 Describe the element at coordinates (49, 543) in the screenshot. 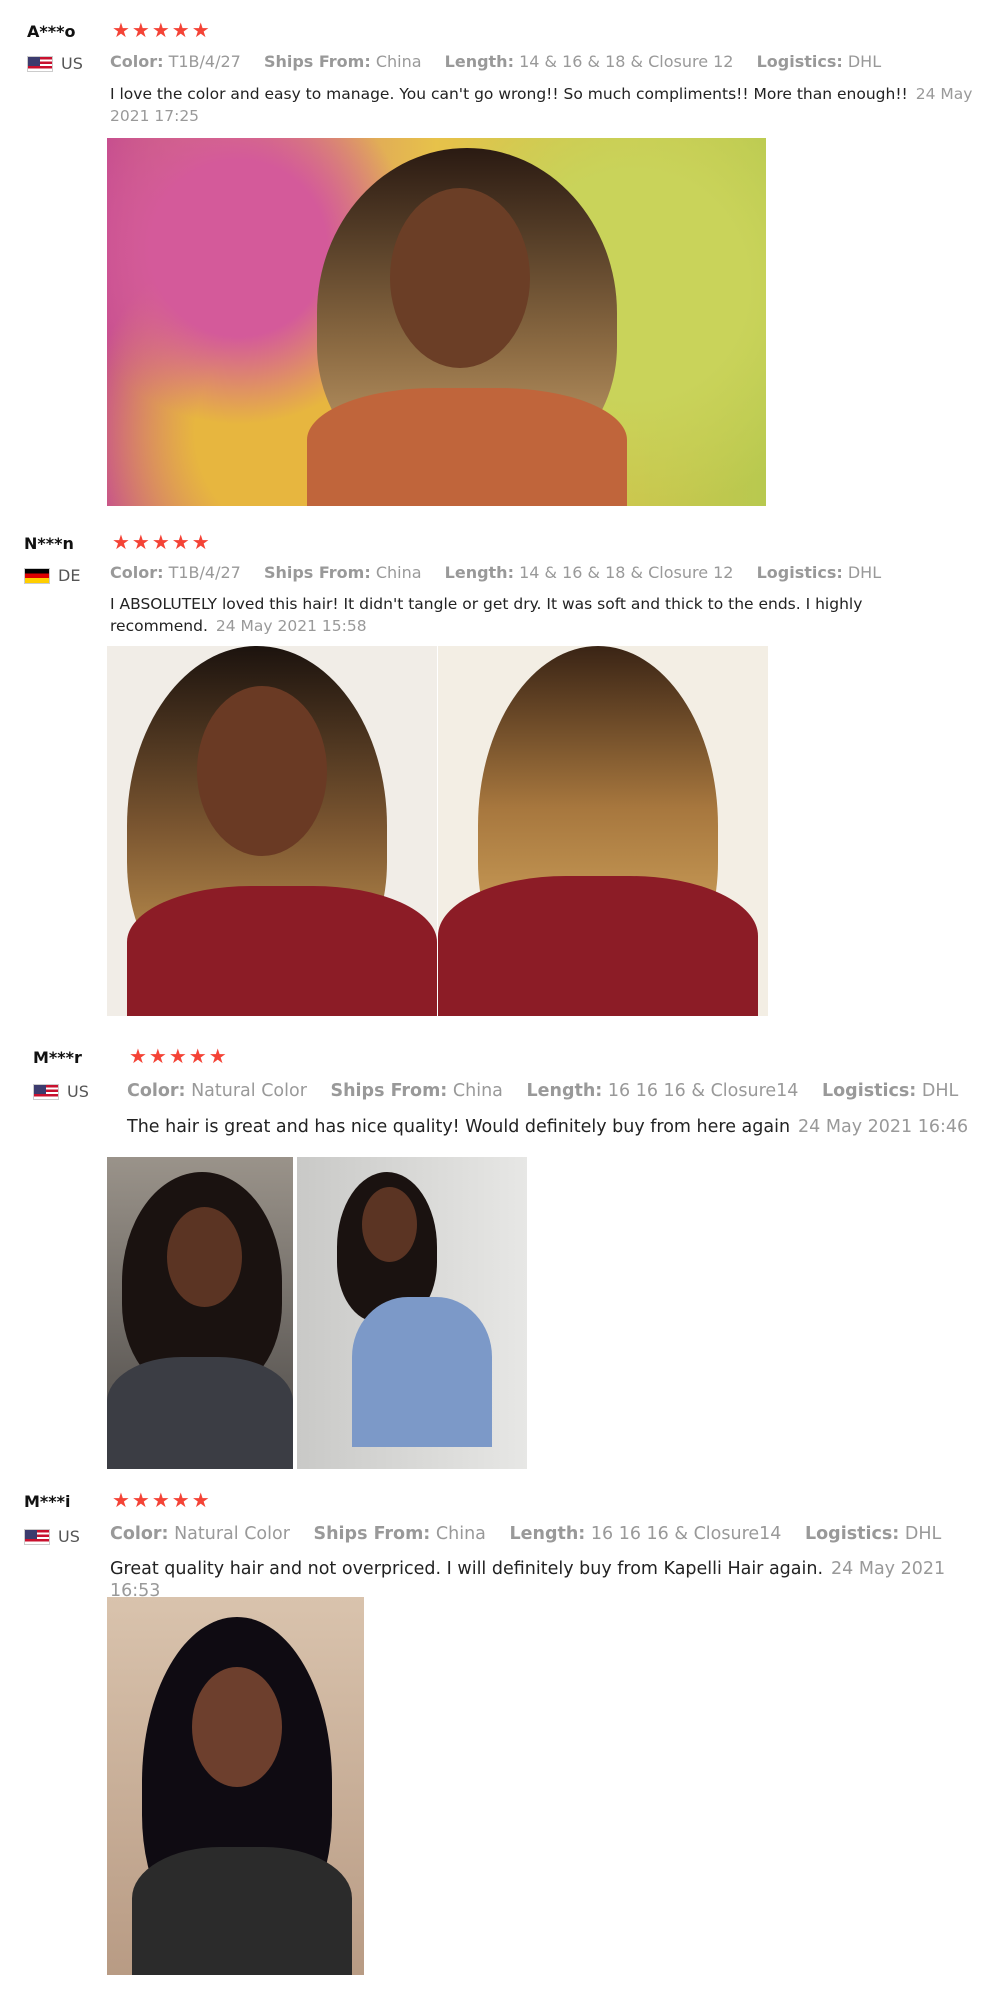

I see `reviewer-name: N***n` at that location.